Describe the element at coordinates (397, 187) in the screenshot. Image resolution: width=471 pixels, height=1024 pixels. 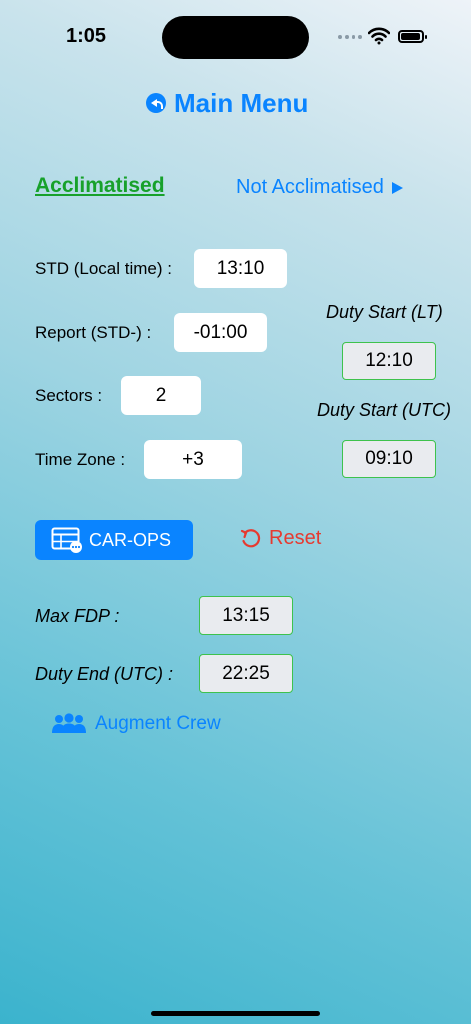
I see `play-triangle-icon` at that location.